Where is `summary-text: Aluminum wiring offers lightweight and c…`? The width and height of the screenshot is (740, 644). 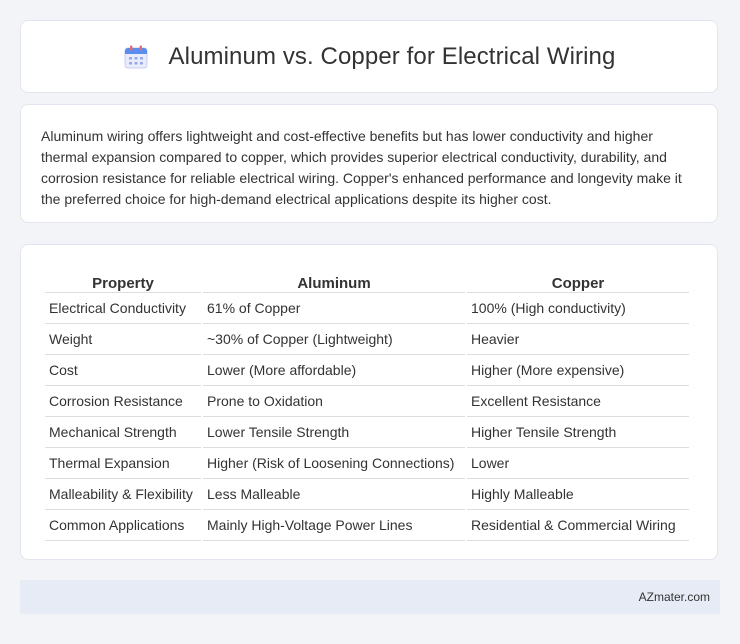 summary-text: Aluminum wiring offers lightweight and c… is located at coordinates (361, 167).